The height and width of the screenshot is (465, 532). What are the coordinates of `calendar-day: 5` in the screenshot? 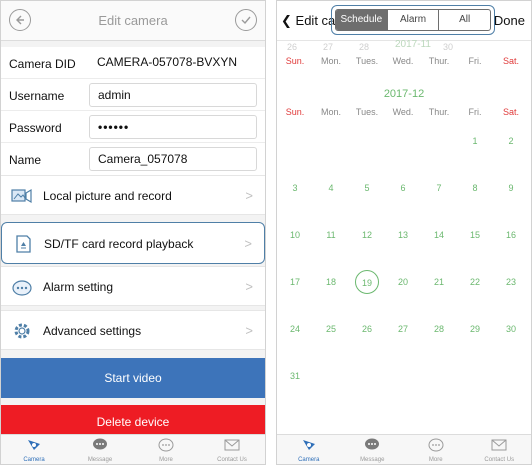 It's located at (367, 188).